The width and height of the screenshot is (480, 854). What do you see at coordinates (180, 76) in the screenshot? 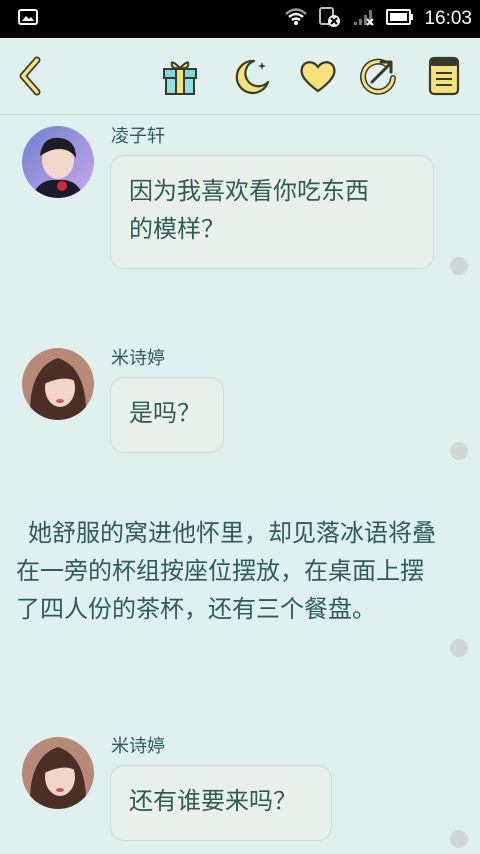
I see `gift-icon` at bounding box center [180, 76].